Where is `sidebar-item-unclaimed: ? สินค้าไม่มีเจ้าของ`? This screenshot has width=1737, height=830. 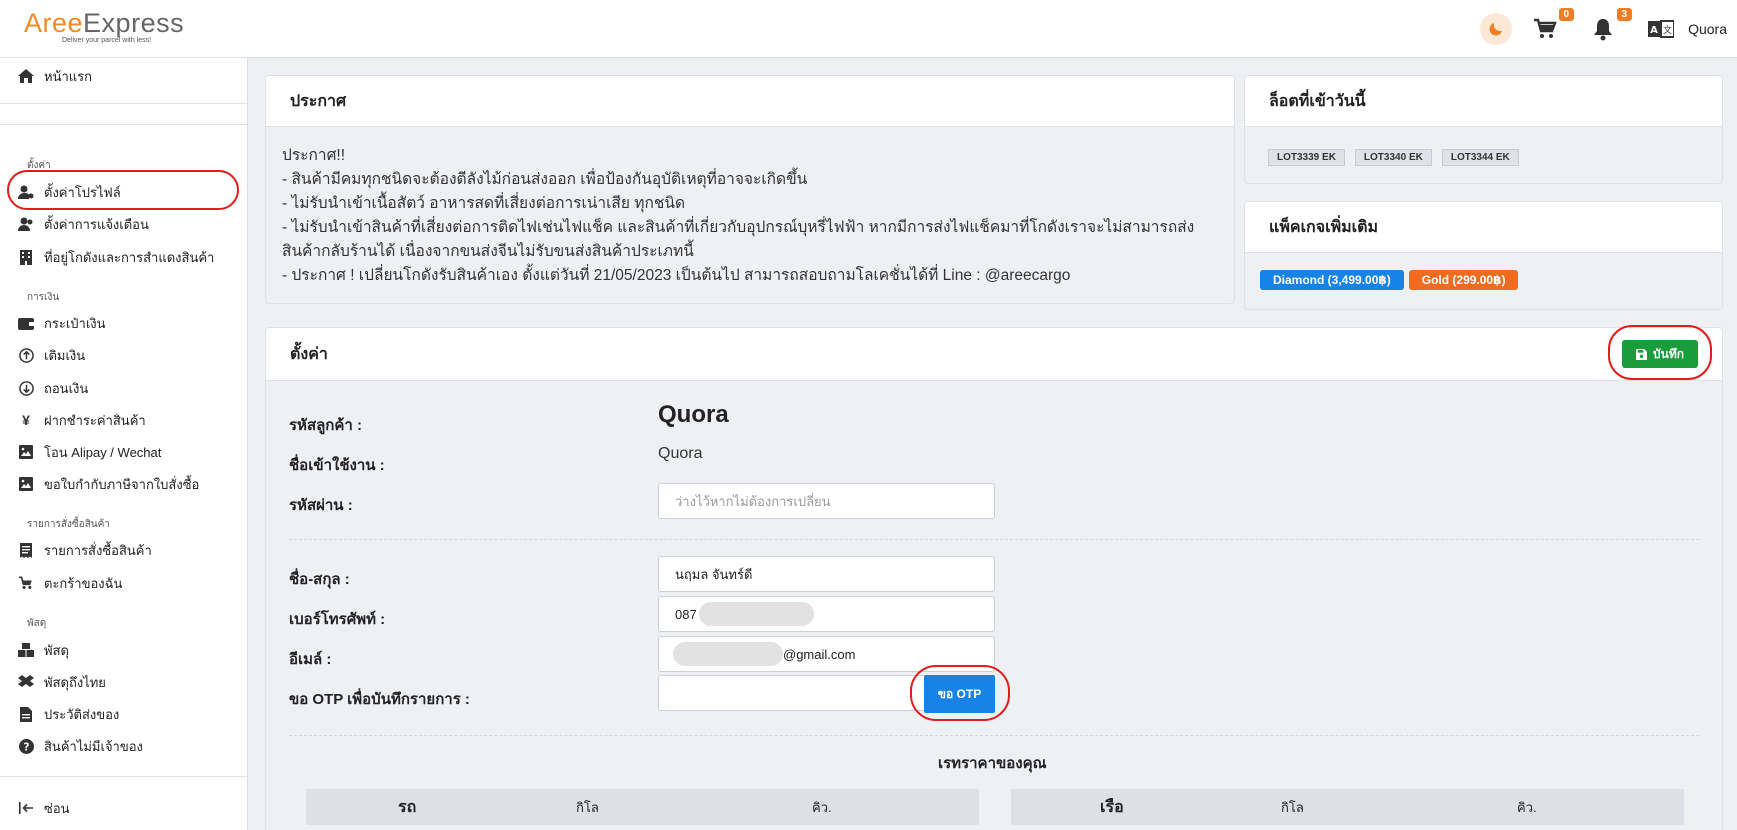 sidebar-item-unclaimed: ? สินค้าไม่มีเจ้าของ is located at coordinates (80, 746).